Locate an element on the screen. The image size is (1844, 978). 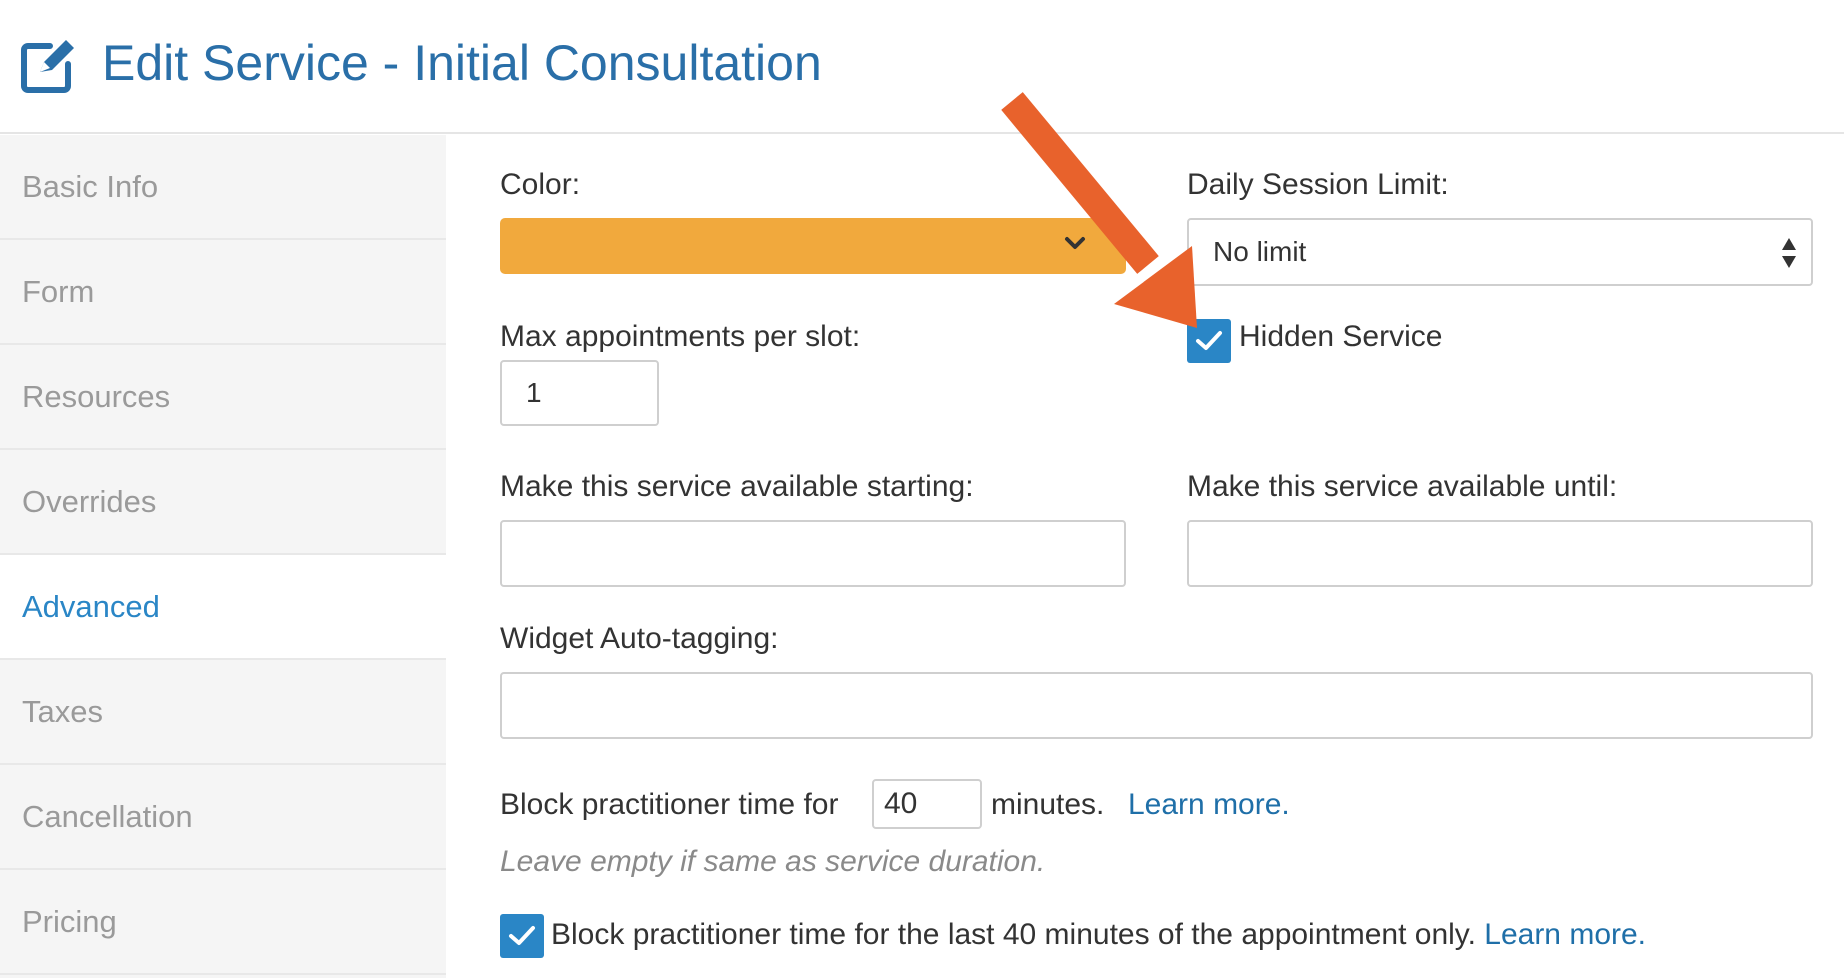
edit-icon is located at coordinates (47, 66).